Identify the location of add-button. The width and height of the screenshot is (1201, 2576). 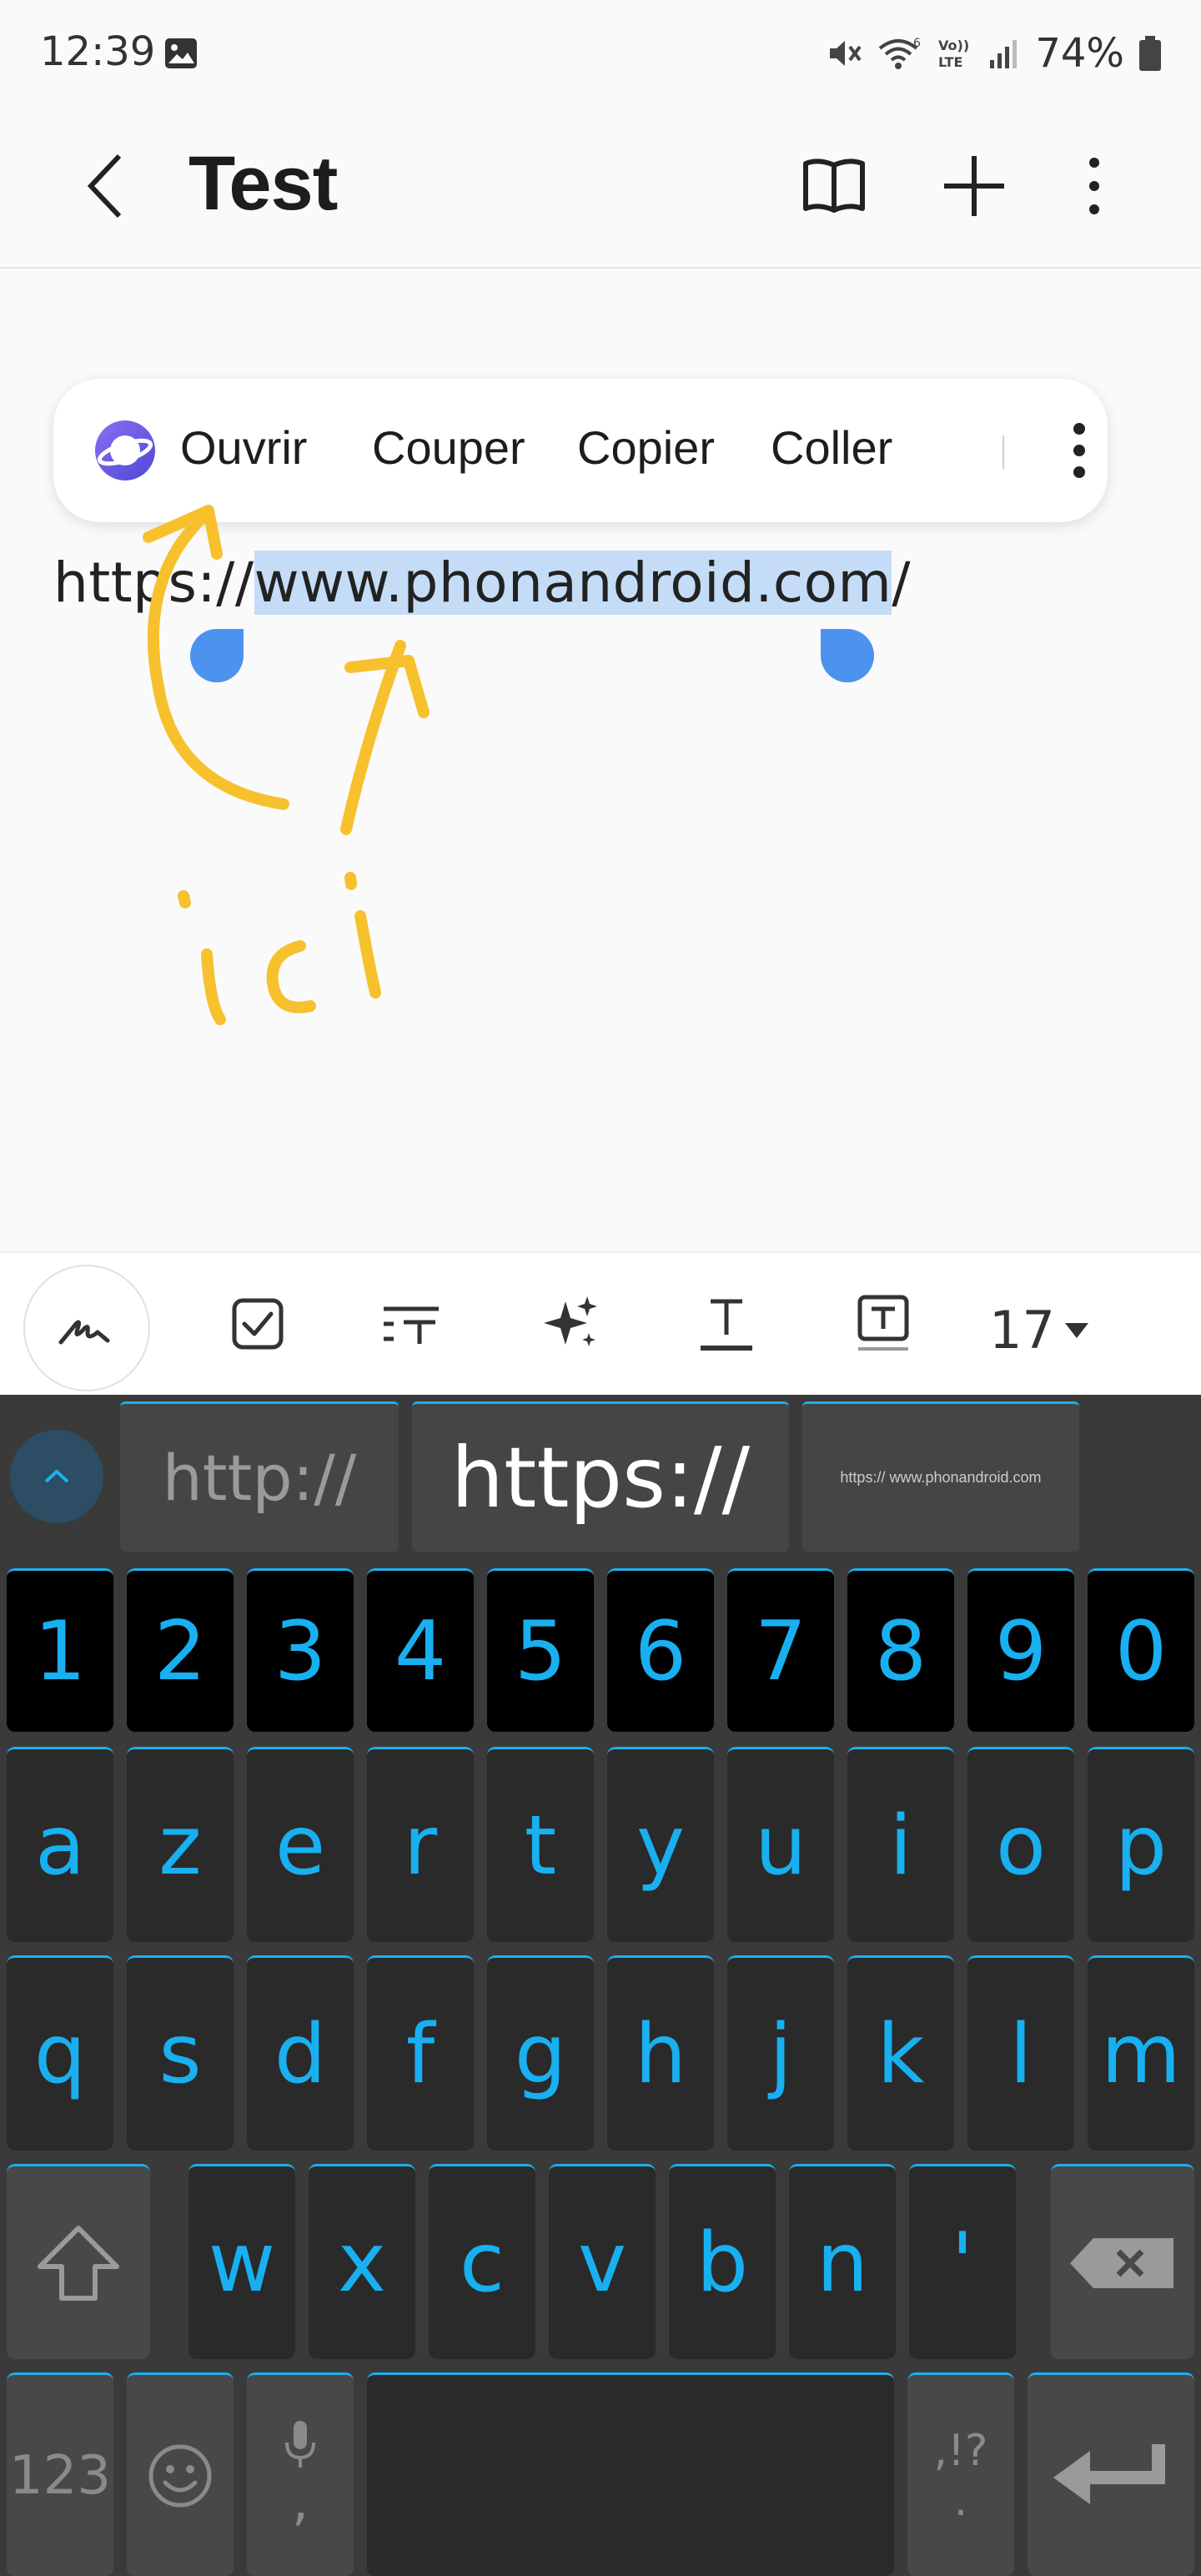
(974, 186).